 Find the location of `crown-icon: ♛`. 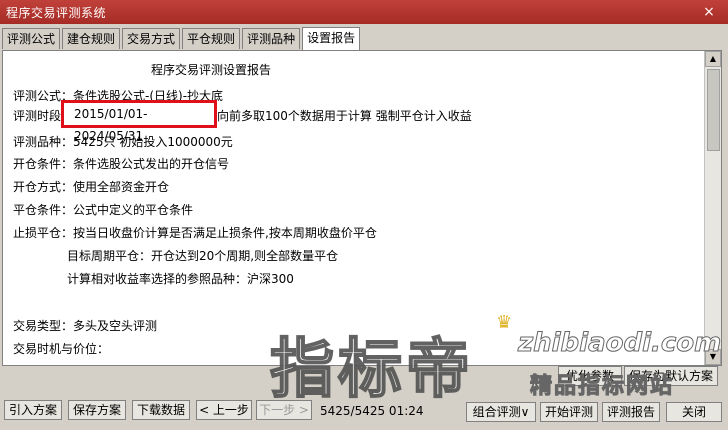

crown-icon: ♛ is located at coordinates (504, 322).